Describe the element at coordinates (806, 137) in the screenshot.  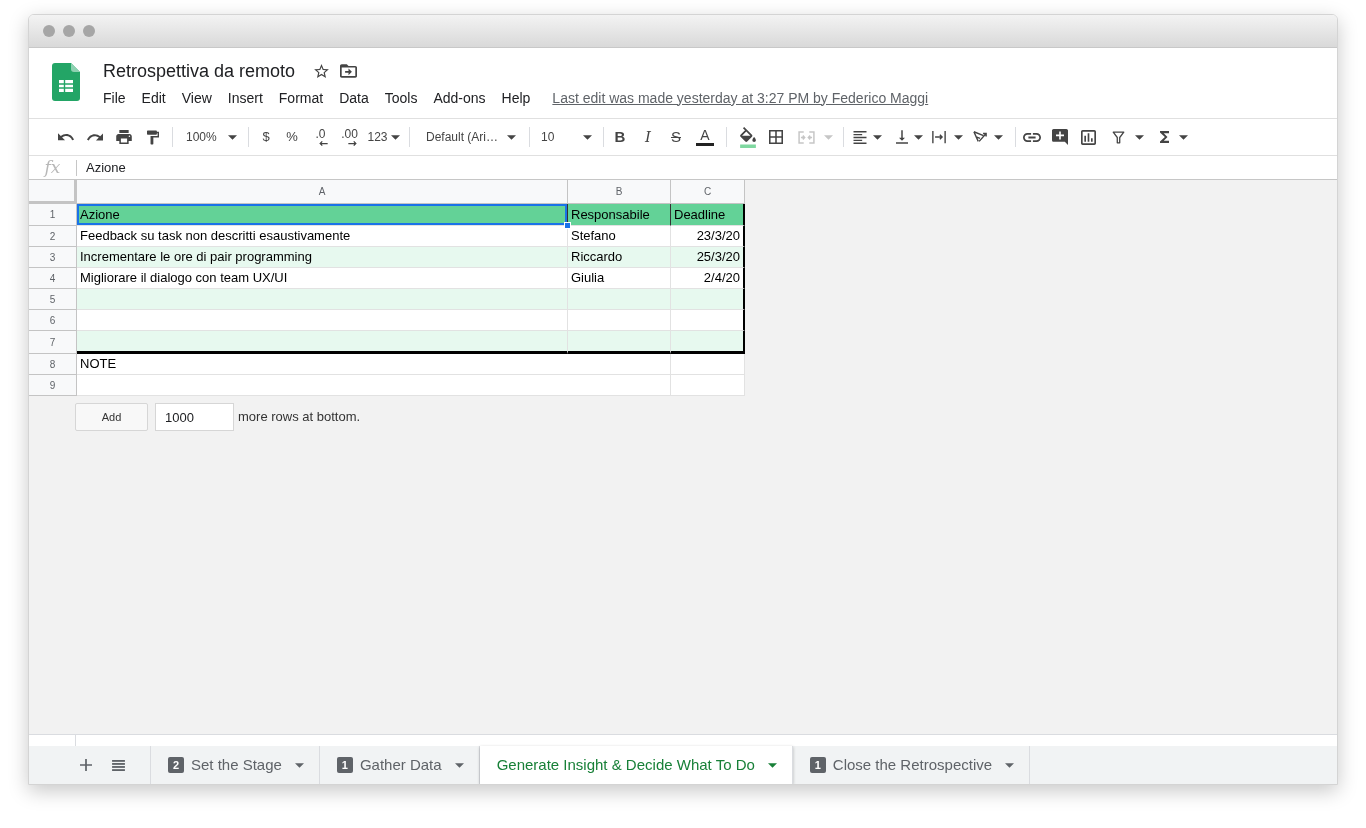
I see `merge-icon` at that location.